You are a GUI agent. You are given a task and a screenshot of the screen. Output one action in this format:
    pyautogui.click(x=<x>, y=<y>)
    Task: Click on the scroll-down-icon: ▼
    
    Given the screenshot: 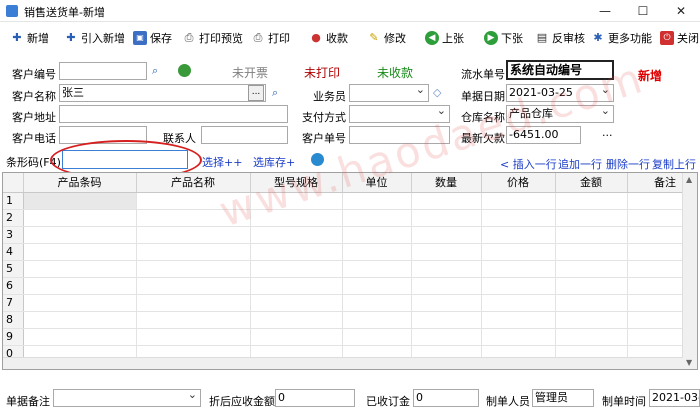 What is the action you would take?
    pyautogui.click(x=689, y=362)
    